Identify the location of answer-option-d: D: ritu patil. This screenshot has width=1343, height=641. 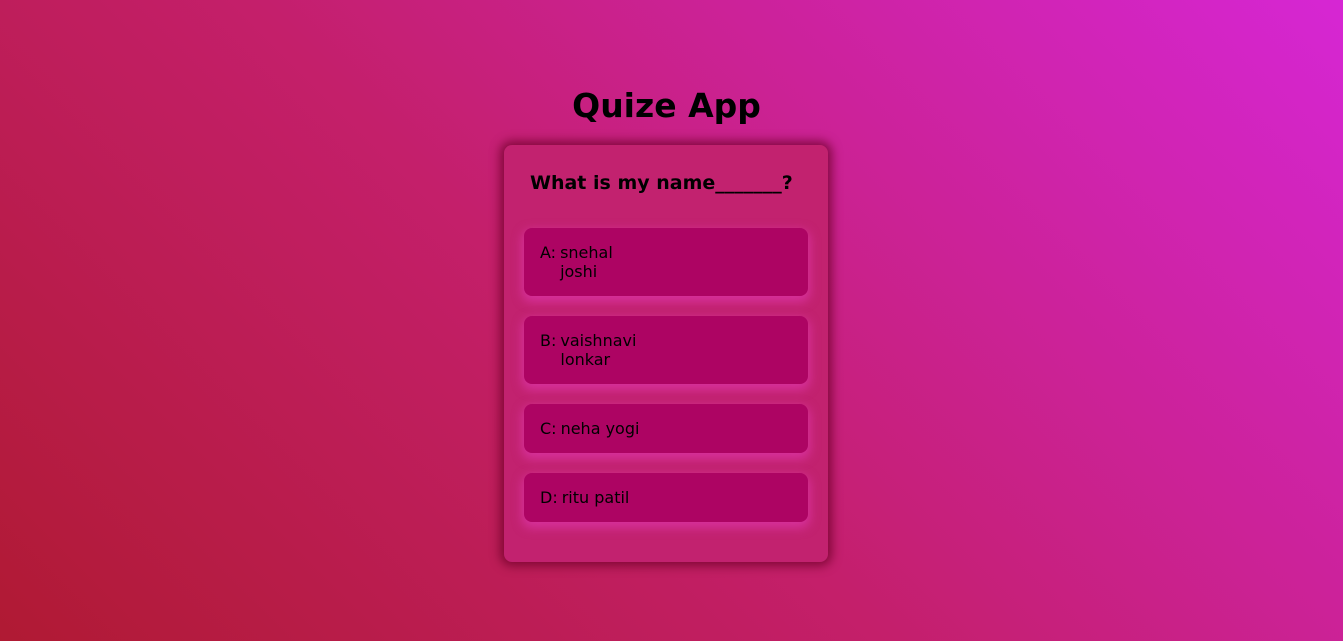
(666, 497).